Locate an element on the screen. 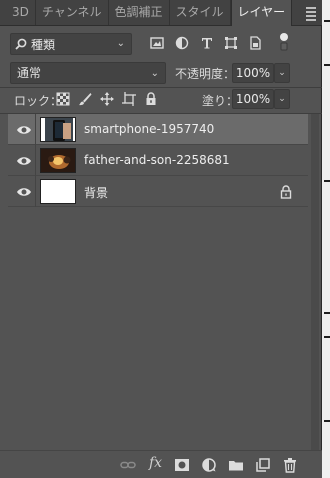 The height and width of the screenshot is (478, 330). layer-row-background: 背景 is located at coordinates (158, 191).